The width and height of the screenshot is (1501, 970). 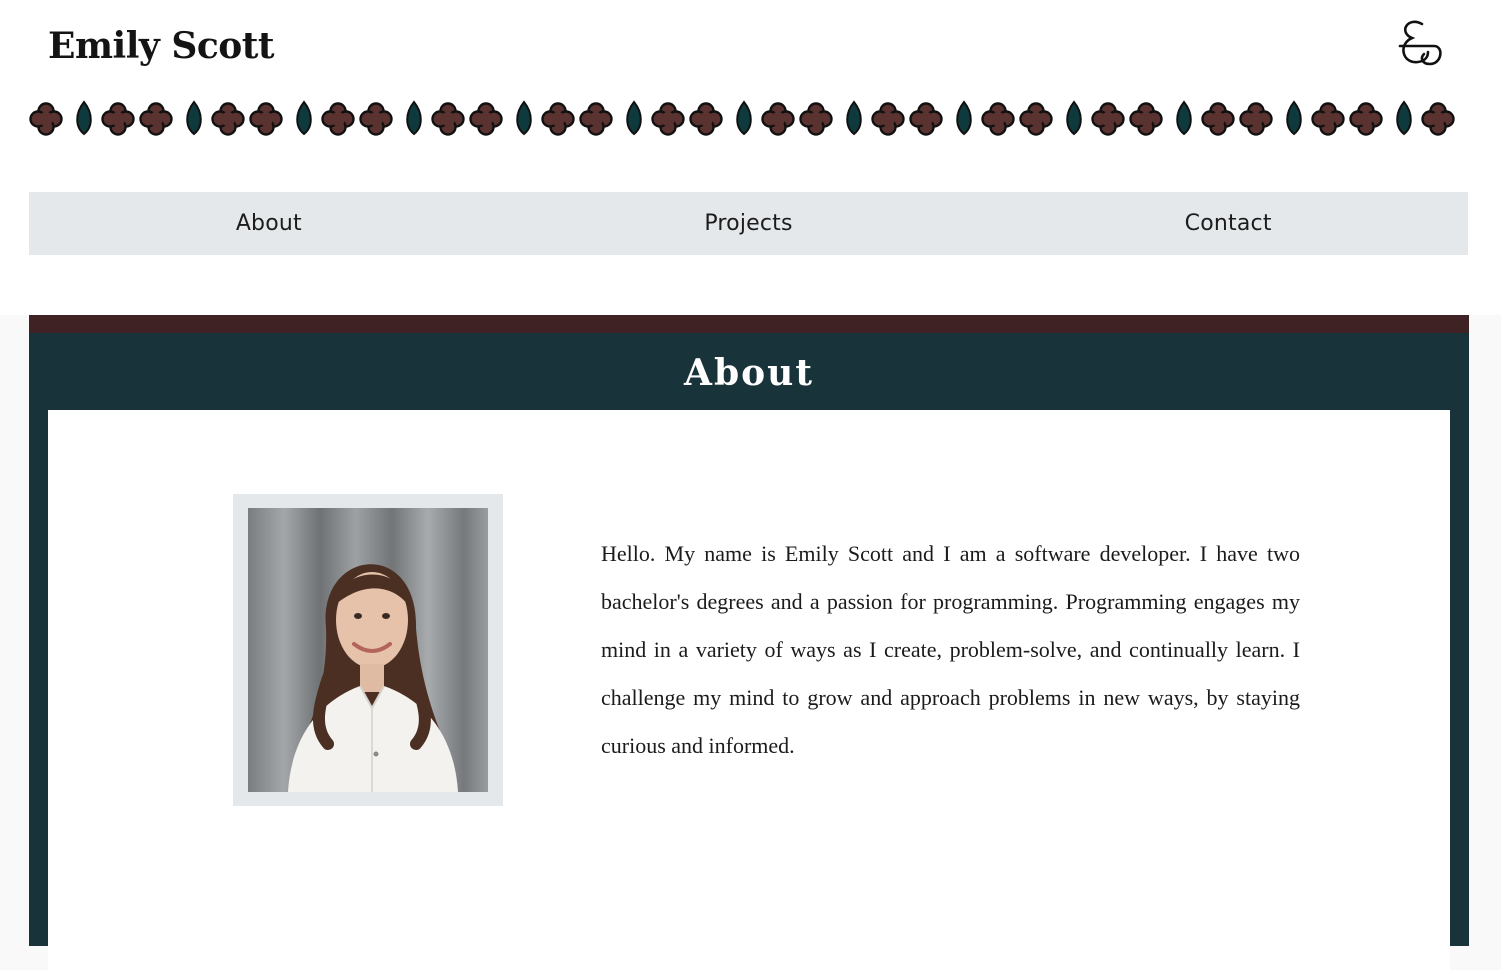 I want to click on nav-item-contact: Contact, so click(x=1228, y=223).